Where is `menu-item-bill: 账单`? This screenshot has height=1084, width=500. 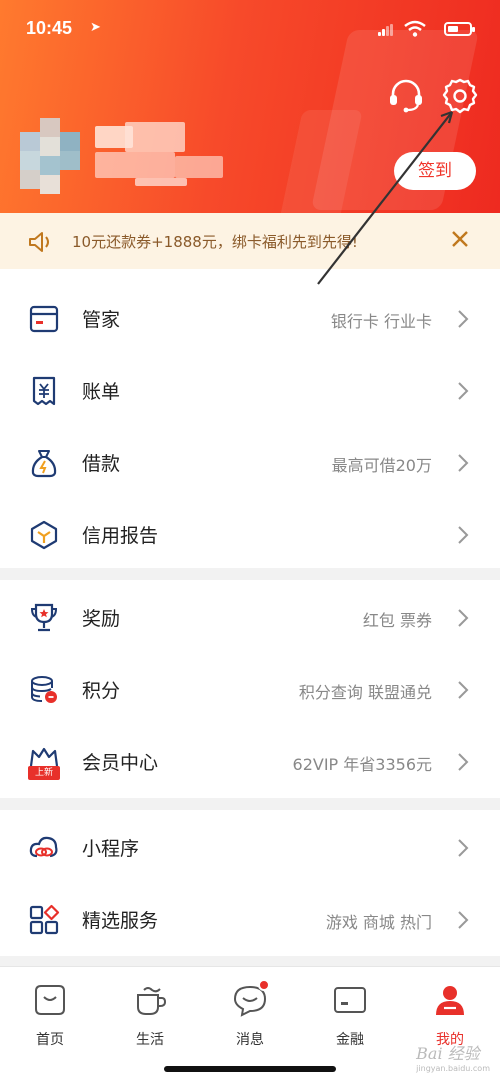
menu-item-bill: 账单 is located at coordinates (250, 391).